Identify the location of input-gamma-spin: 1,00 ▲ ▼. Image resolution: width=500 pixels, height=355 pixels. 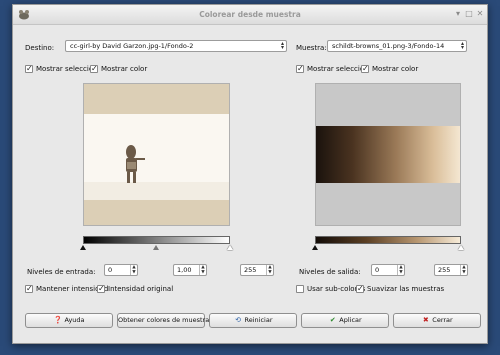
(190, 270).